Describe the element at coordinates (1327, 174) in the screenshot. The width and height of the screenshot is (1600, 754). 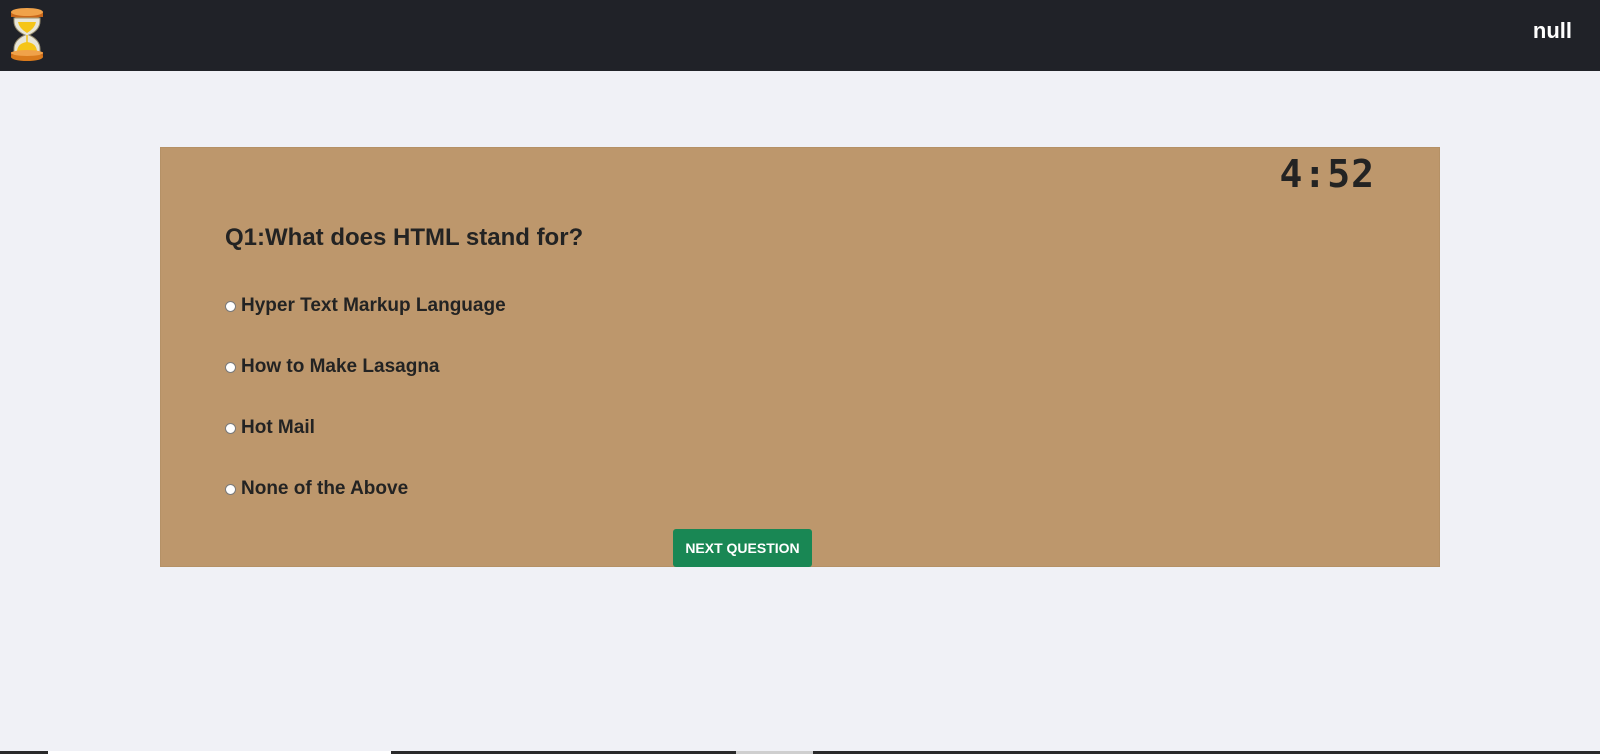
I see `countdown-timer: 4:52` at that location.